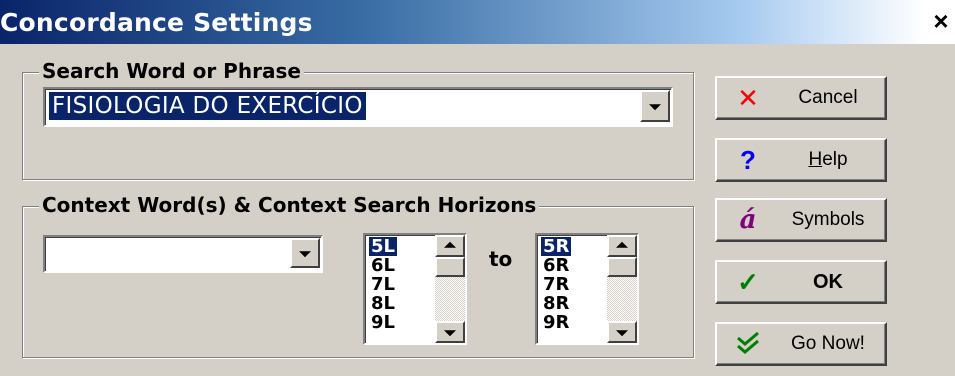 The width and height of the screenshot is (955, 376). Describe the element at coordinates (748, 98) in the screenshot. I see `x-icon: ✕` at that location.